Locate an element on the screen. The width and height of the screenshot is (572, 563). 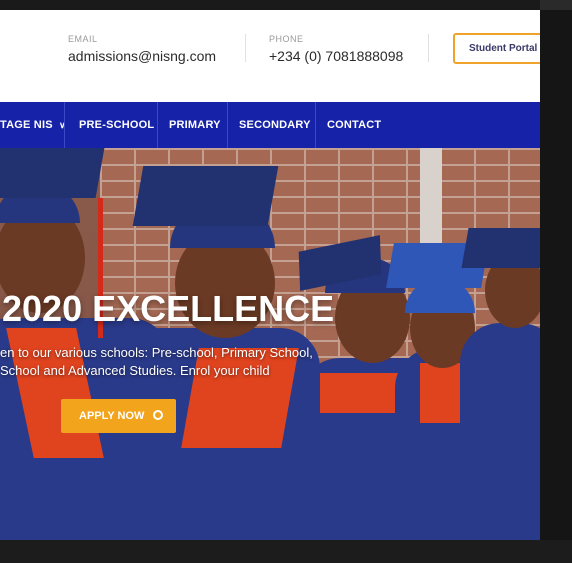
apply-now-label: APPLY NOW is located at coordinates (112, 416).